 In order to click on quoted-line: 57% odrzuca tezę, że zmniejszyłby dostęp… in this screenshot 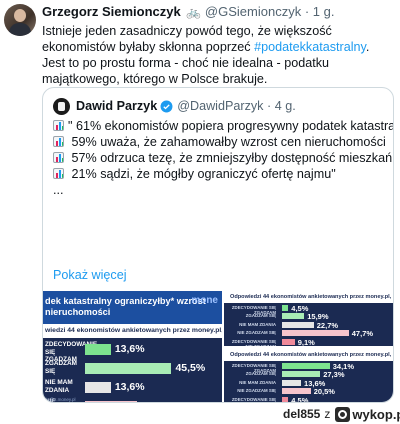, I will do `click(223, 158)`.